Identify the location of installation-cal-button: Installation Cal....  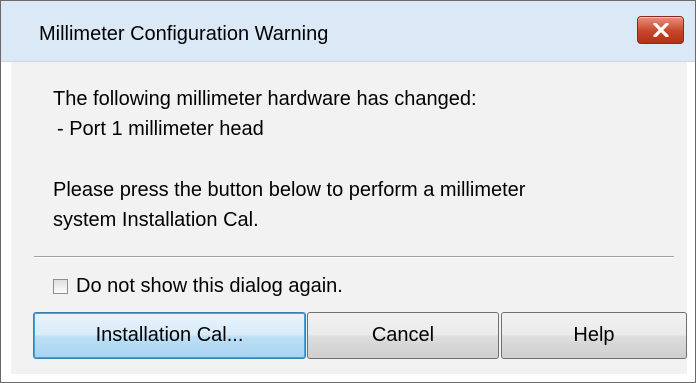
(169, 335).